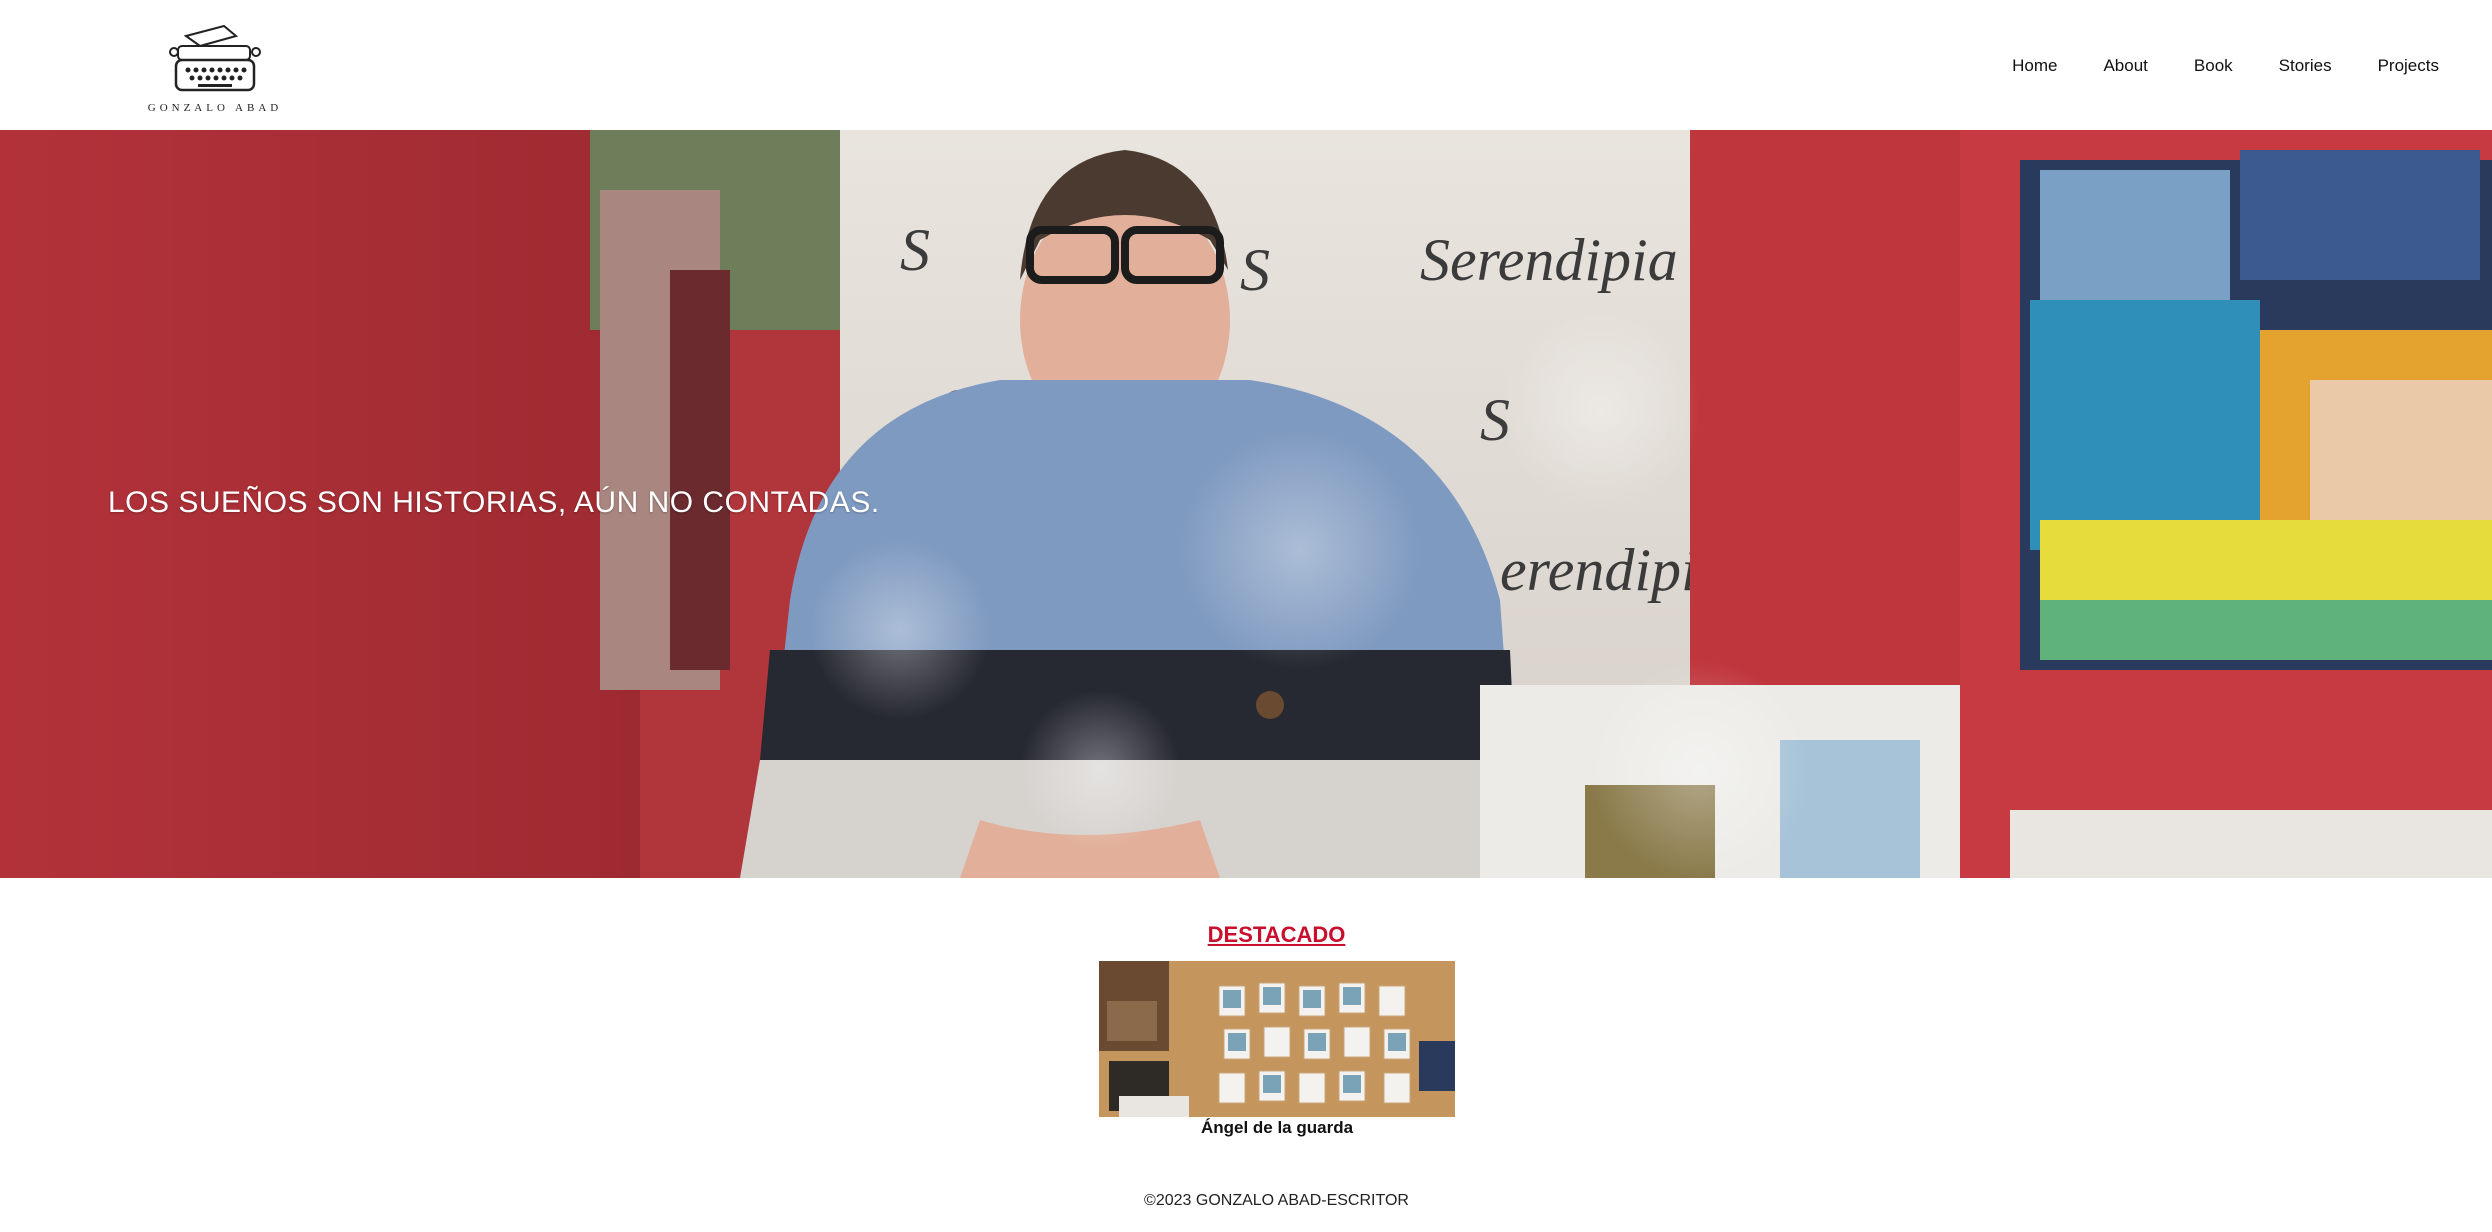  What do you see at coordinates (1276, 1200) in the screenshot?
I see `copyright-text: ©2023 GONZALO ABAD-ESCRITOR` at bounding box center [1276, 1200].